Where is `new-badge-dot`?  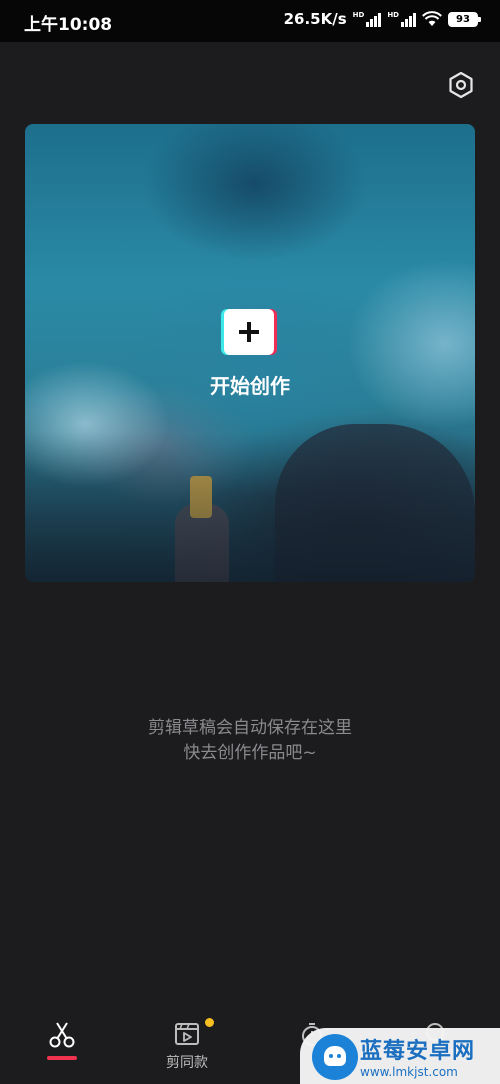 new-badge-dot is located at coordinates (209, 1022).